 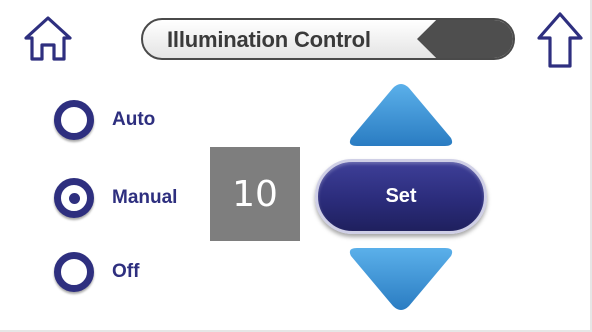 What do you see at coordinates (134, 119) in the screenshot?
I see `radio-label-auto: Auto` at bounding box center [134, 119].